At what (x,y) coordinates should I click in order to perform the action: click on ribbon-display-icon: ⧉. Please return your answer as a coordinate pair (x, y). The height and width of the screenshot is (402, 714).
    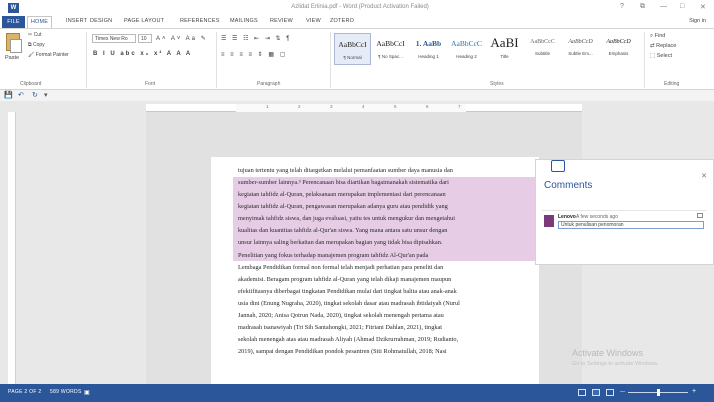
    Looking at the image, I should click on (642, 7).